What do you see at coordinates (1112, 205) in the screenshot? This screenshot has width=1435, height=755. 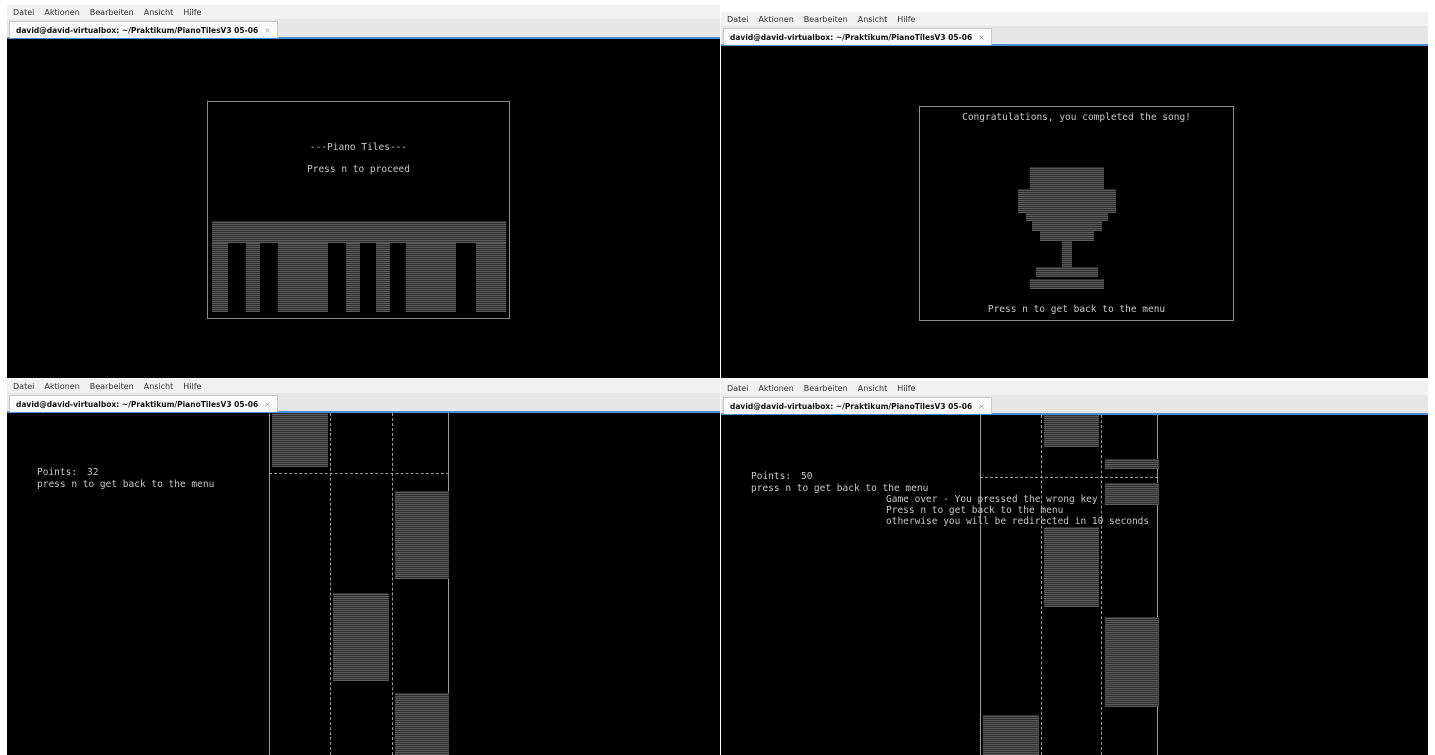 I see `trophy-handle-right` at bounding box center [1112, 205].